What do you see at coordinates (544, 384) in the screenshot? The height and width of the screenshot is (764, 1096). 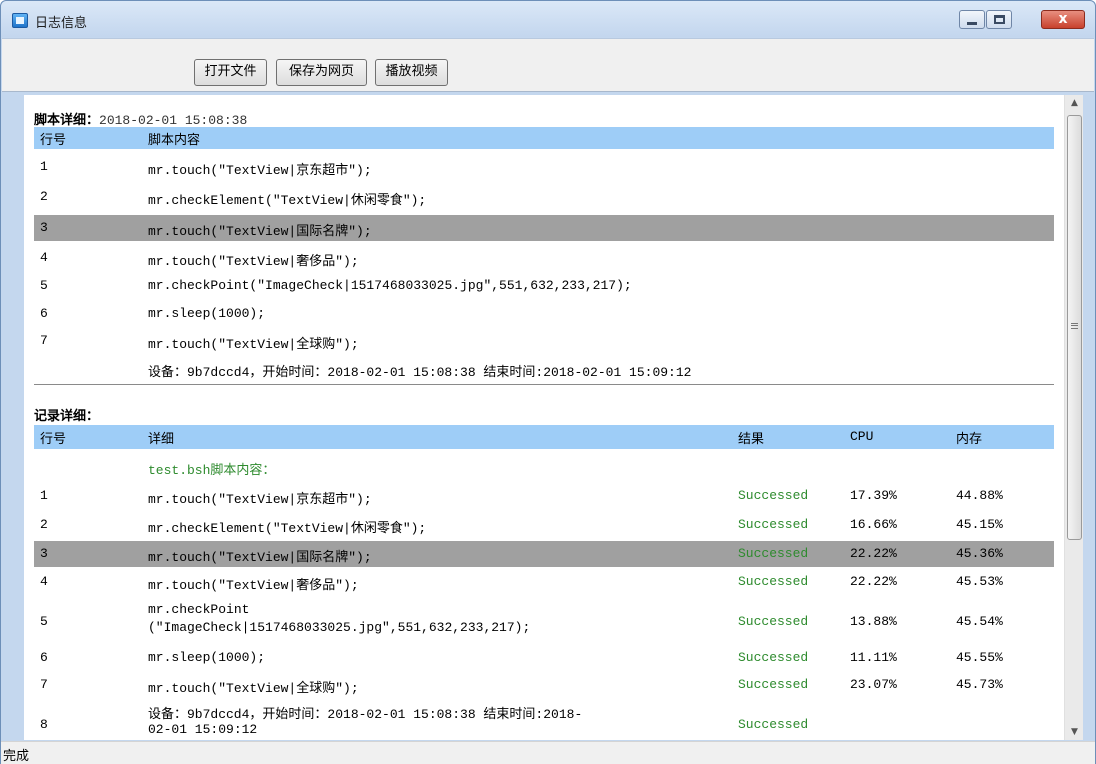 I see `section-divider` at bounding box center [544, 384].